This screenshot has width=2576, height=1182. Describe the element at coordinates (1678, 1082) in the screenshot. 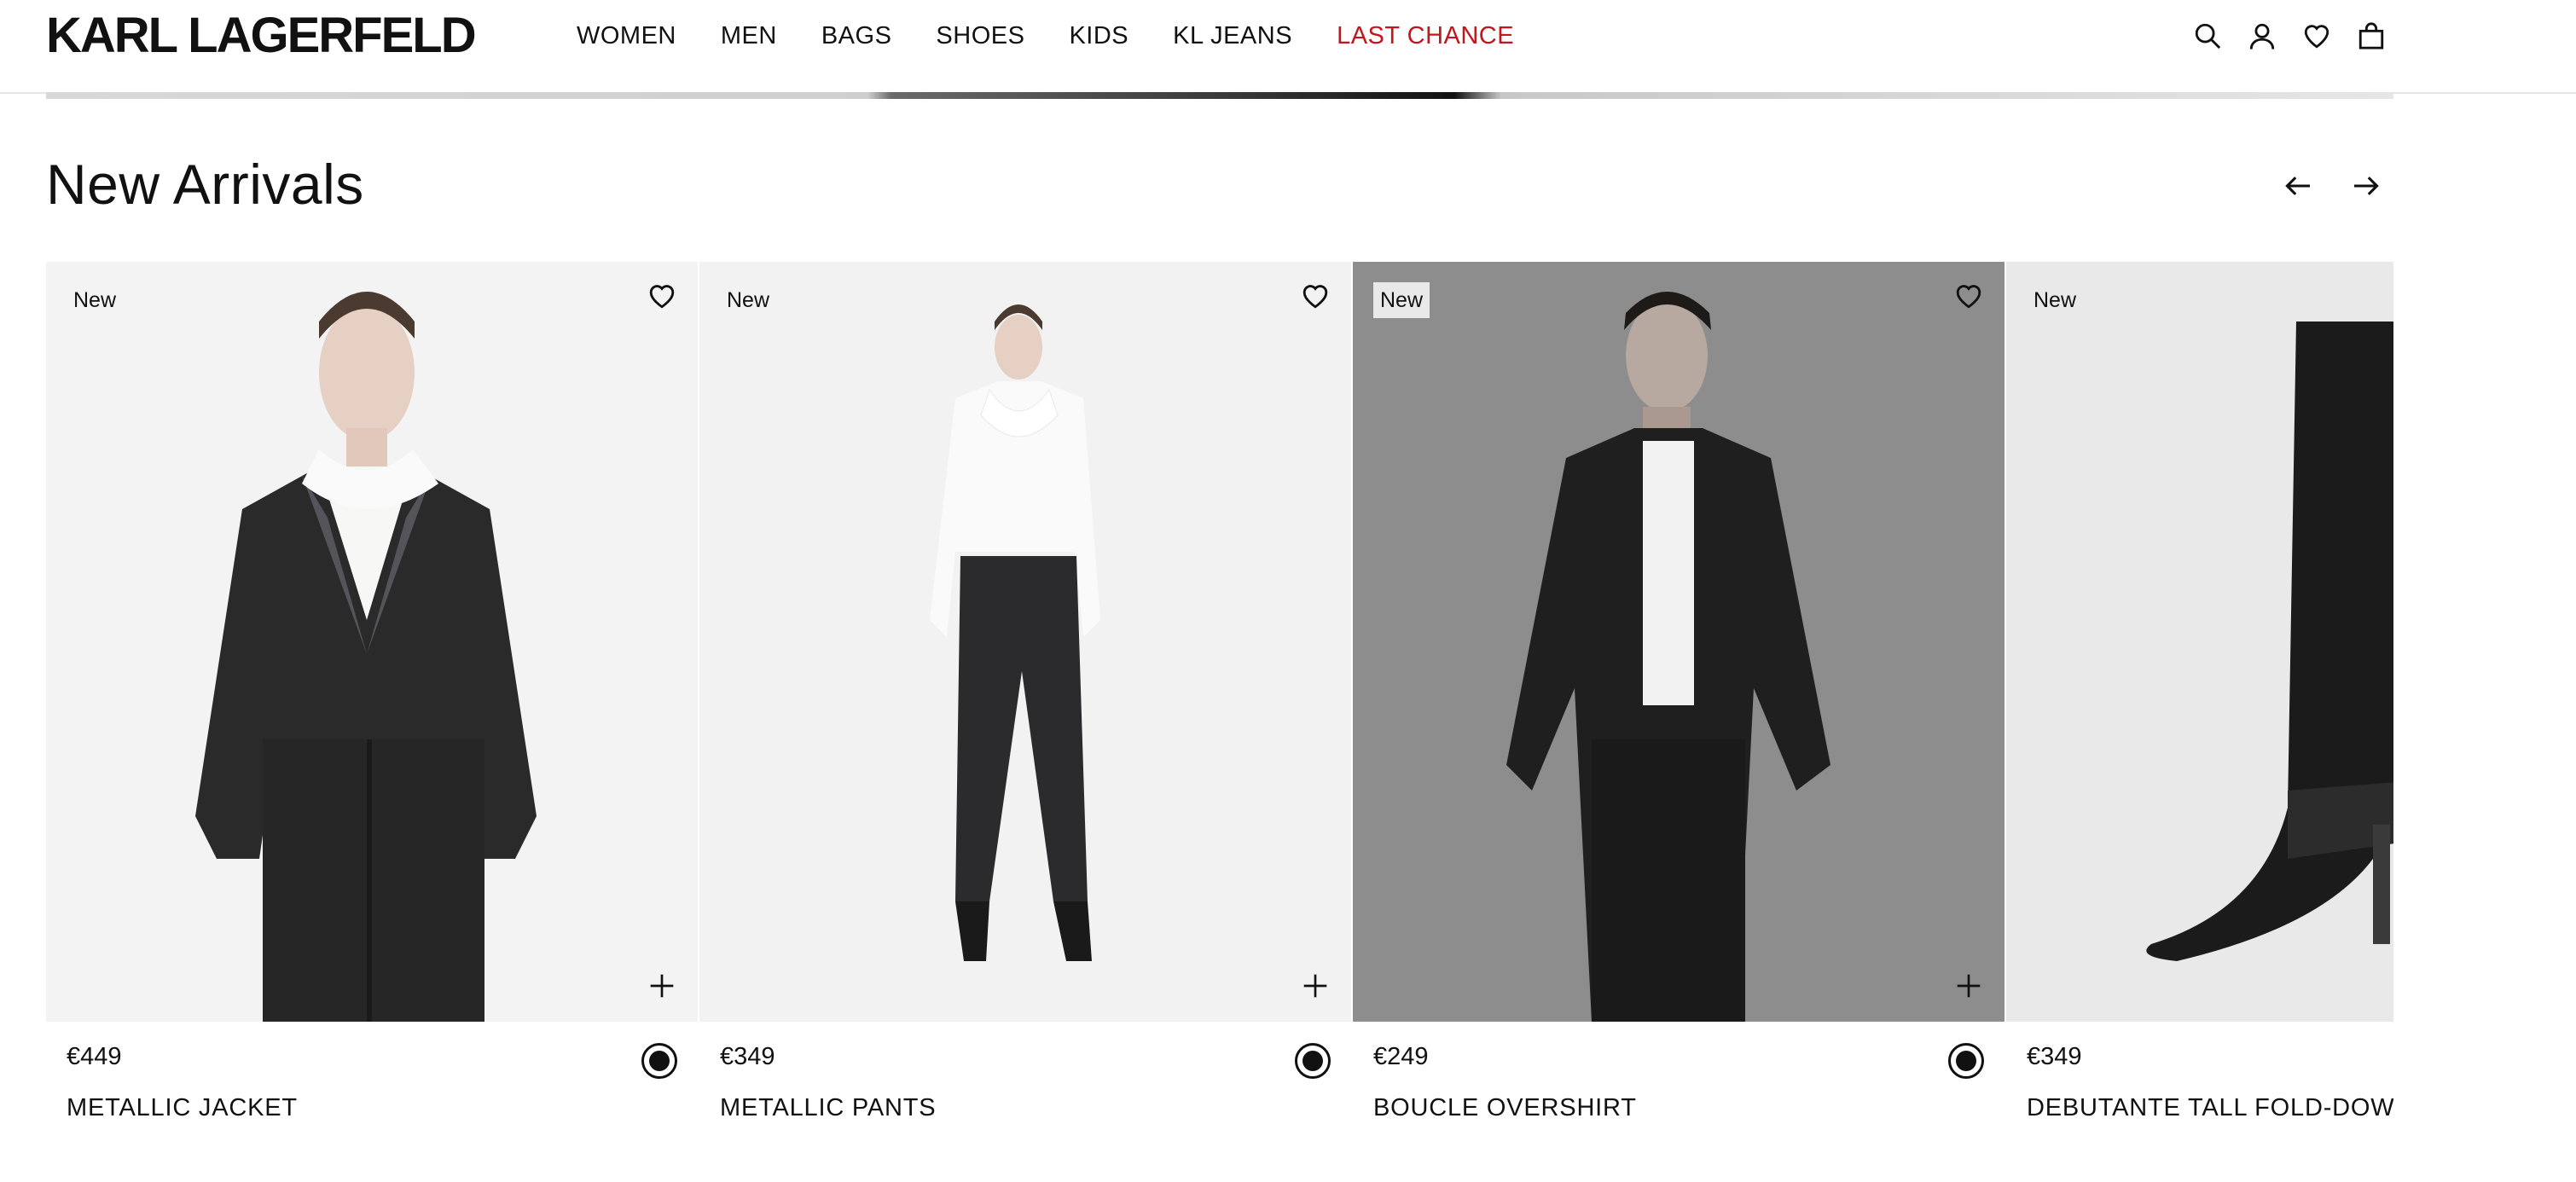

I see `product-info: €249 BOUCLE OVERSHIRT` at that location.